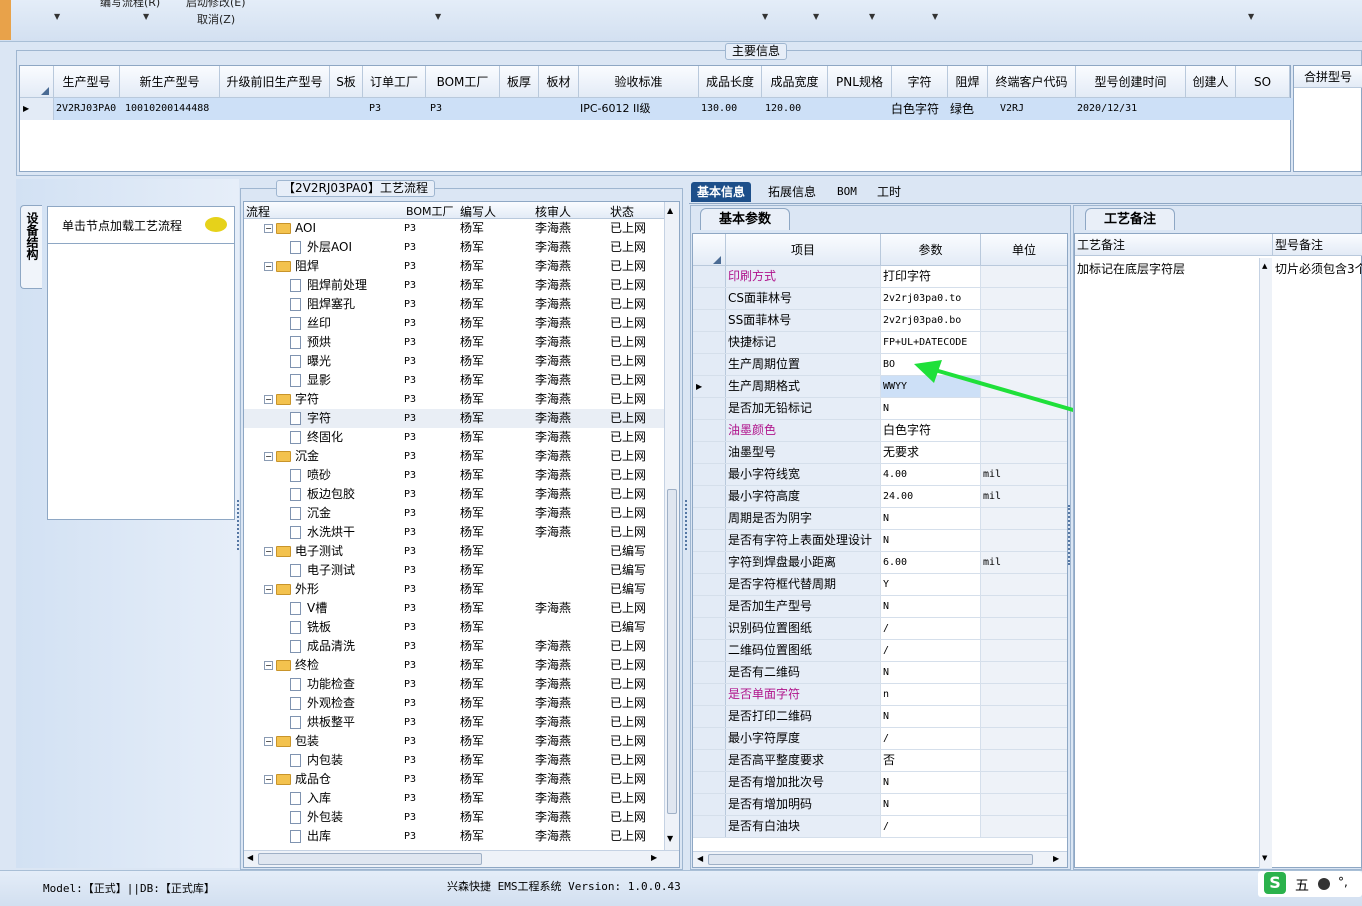  I want to click on col-header: 流程, so click(258, 211).